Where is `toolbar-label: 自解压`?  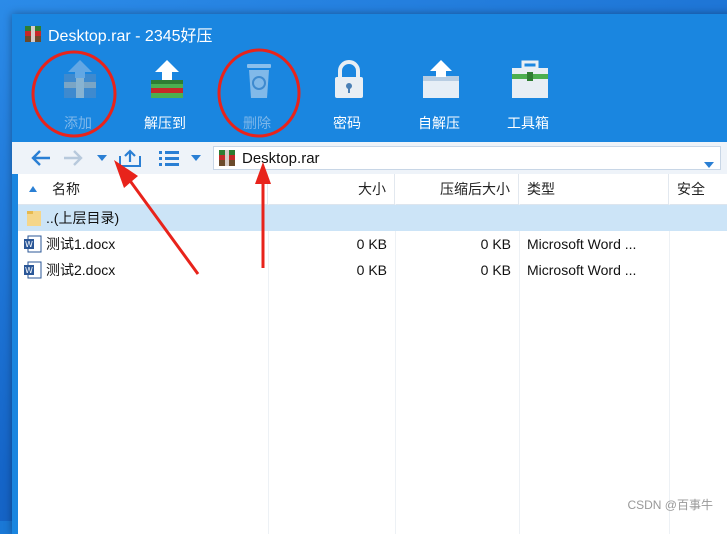 toolbar-label: 自解压 is located at coordinates (439, 123).